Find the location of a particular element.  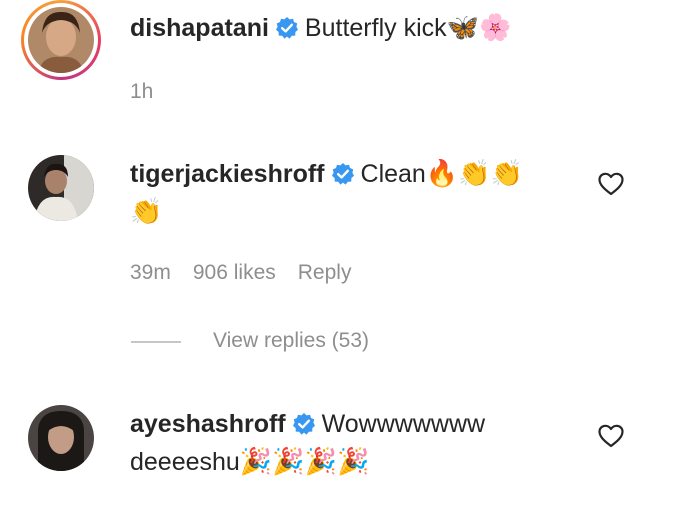

comment-meta: 39m 906 likes Reply is located at coordinates (251, 273).